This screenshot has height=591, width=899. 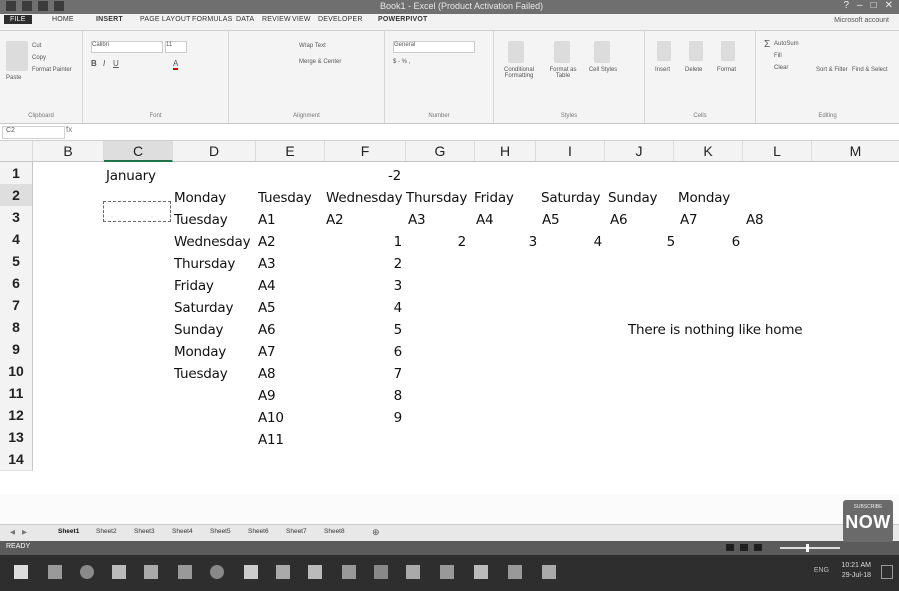 I want to click on cell-e10: A8, so click(x=267, y=374).